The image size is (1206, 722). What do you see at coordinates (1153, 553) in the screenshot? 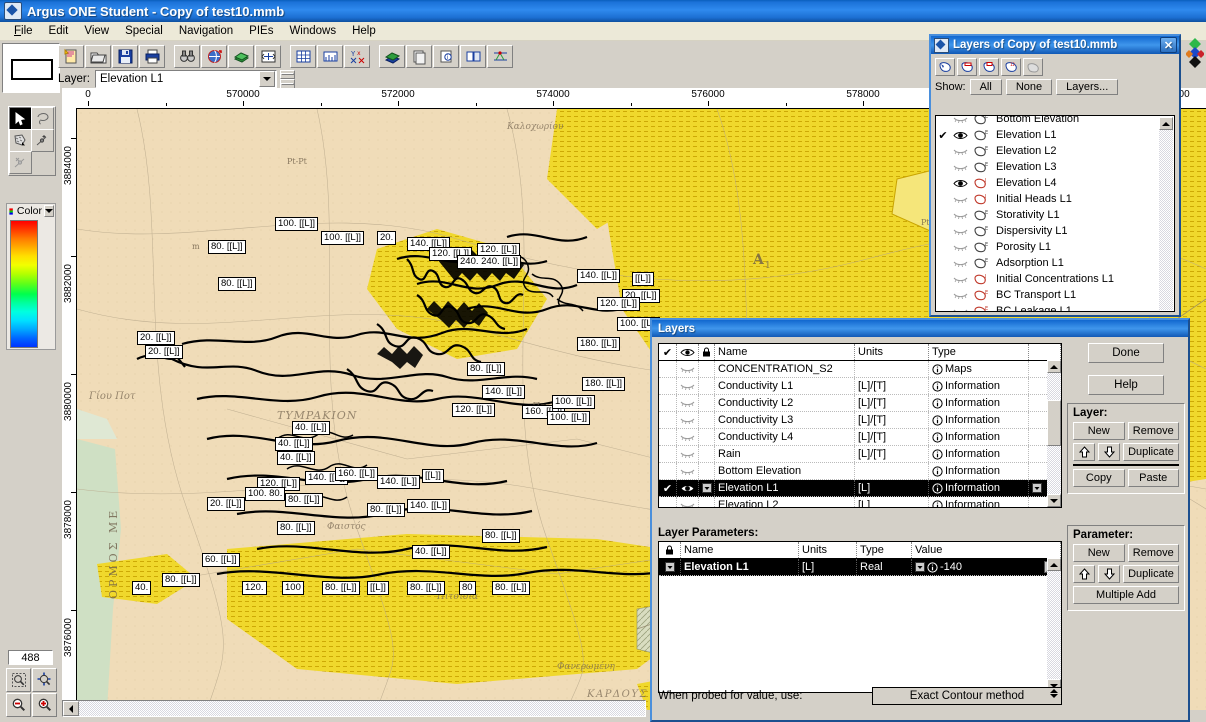
I see `parameter-remove-button: Remove` at bounding box center [1153, 553].